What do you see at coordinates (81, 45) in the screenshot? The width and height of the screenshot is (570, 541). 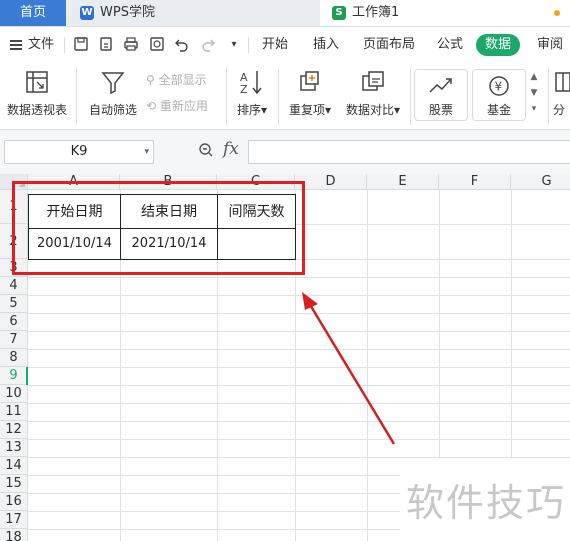 I see `save-icon` at bounding box center [81, 45].